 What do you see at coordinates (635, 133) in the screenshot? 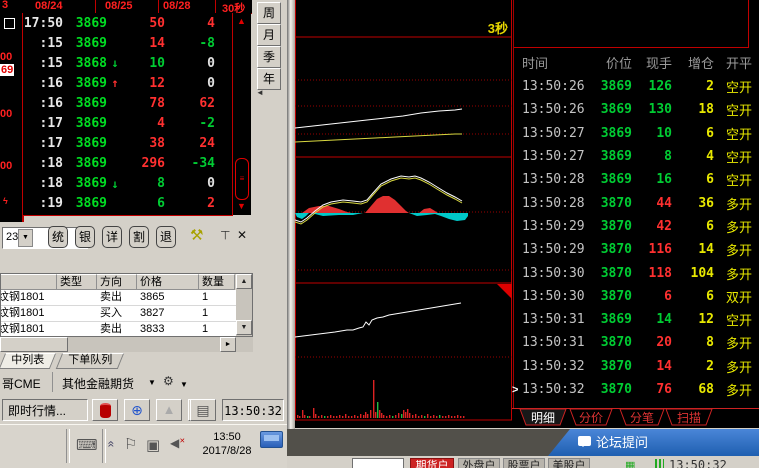
I see `trade-row: 13:50:27 3869 10 6 空开` at bounding box center [635, 133].